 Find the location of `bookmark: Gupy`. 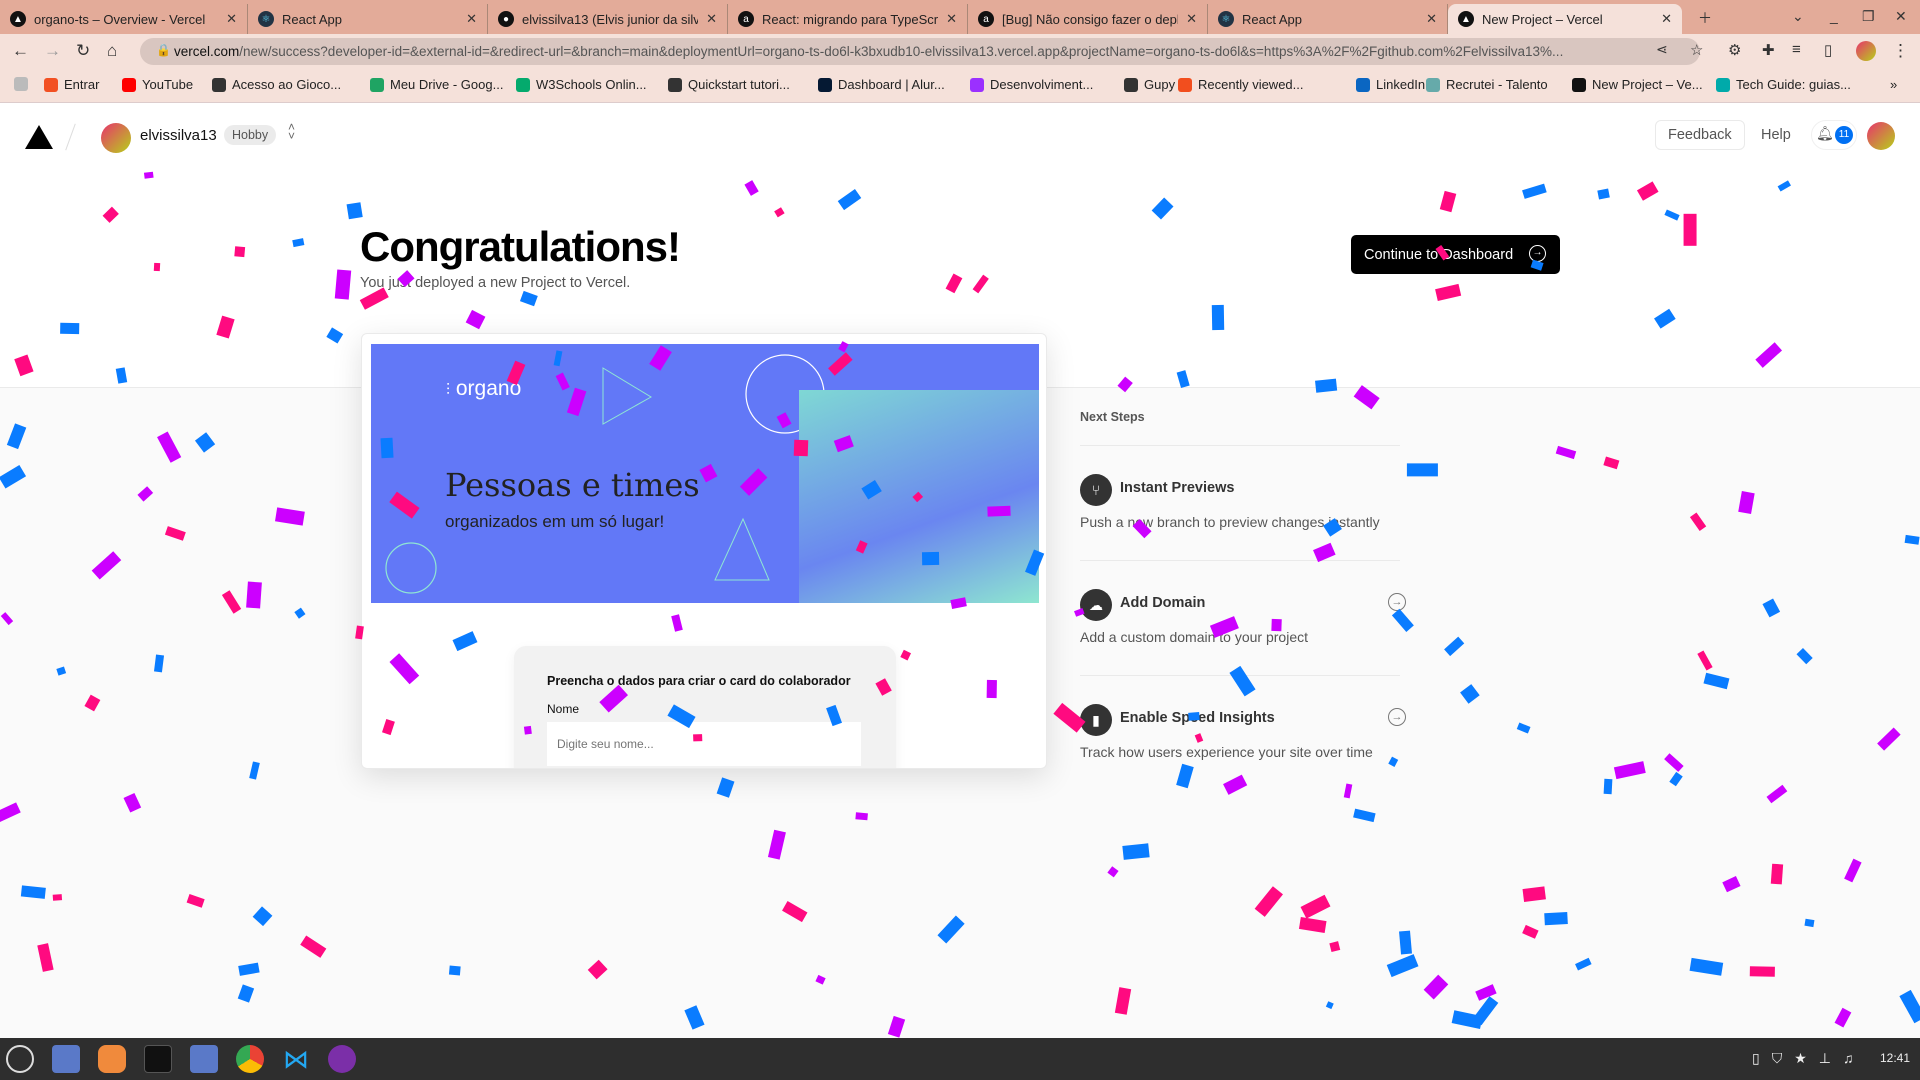

bookmark: Gupy is located at coordinates (1149, 84).